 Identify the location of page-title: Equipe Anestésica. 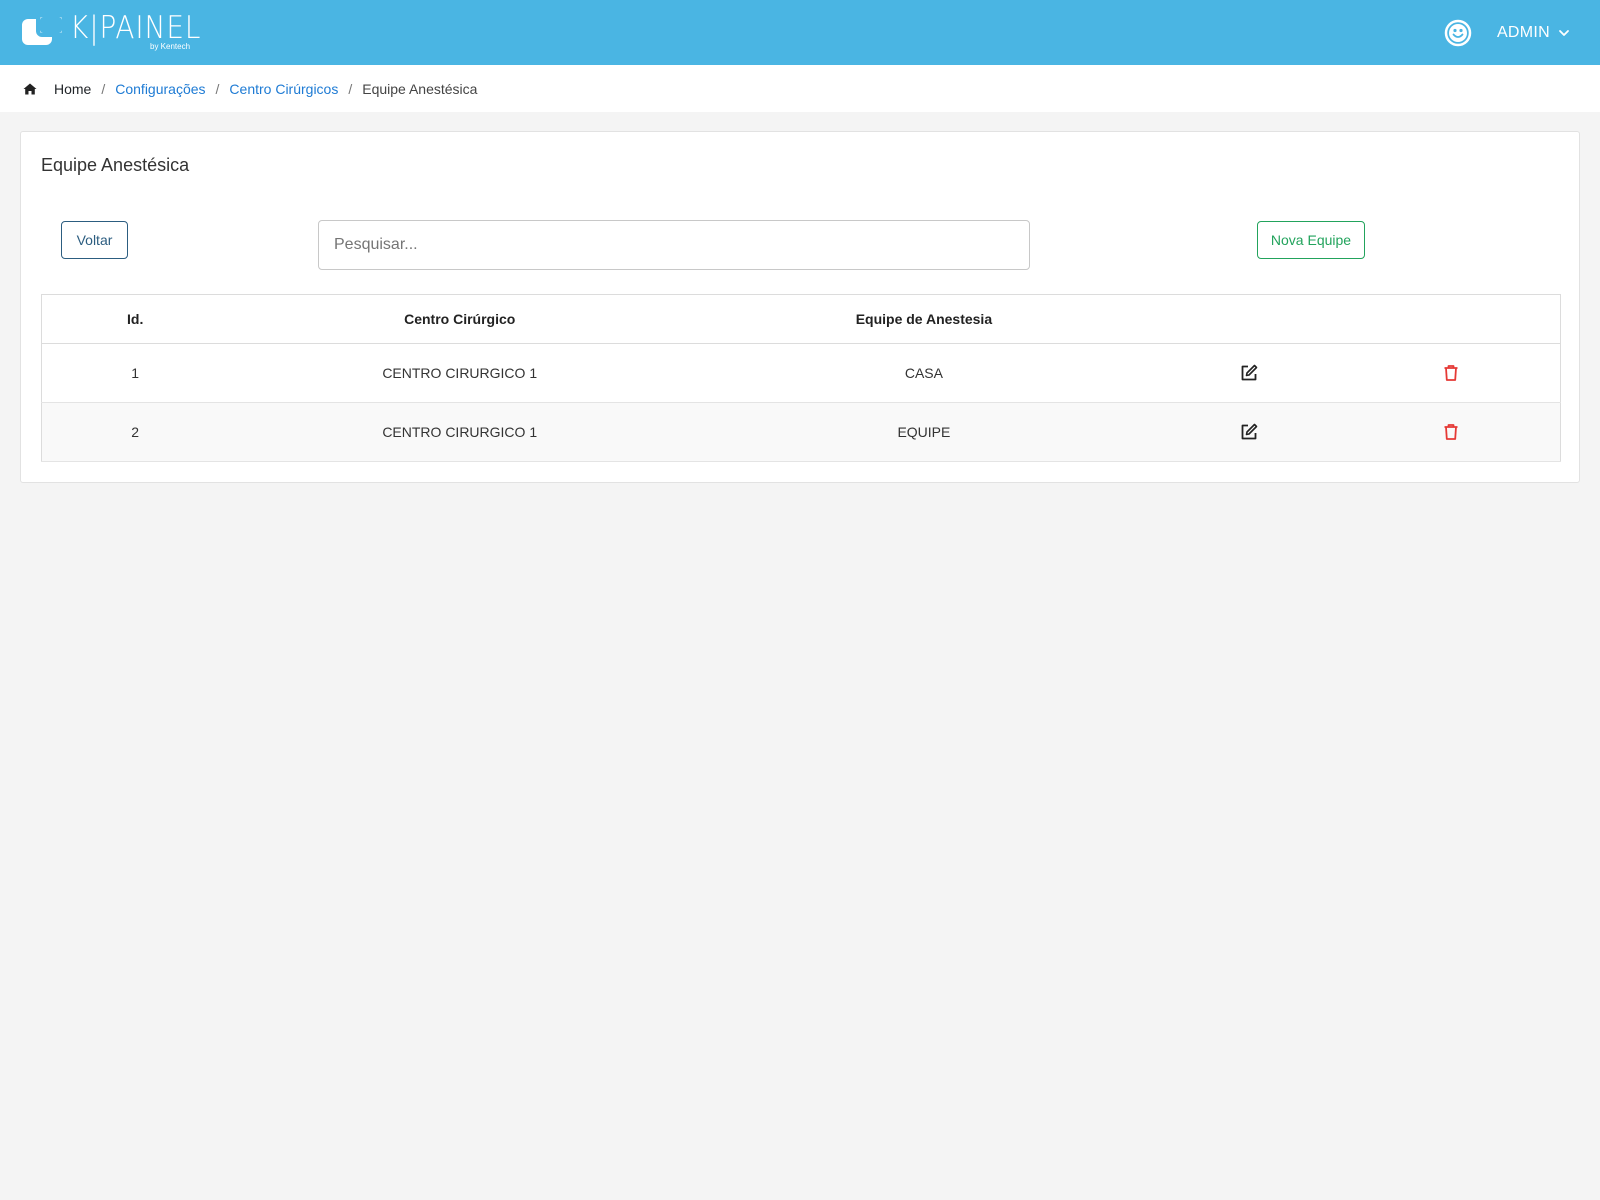
(115, 165).